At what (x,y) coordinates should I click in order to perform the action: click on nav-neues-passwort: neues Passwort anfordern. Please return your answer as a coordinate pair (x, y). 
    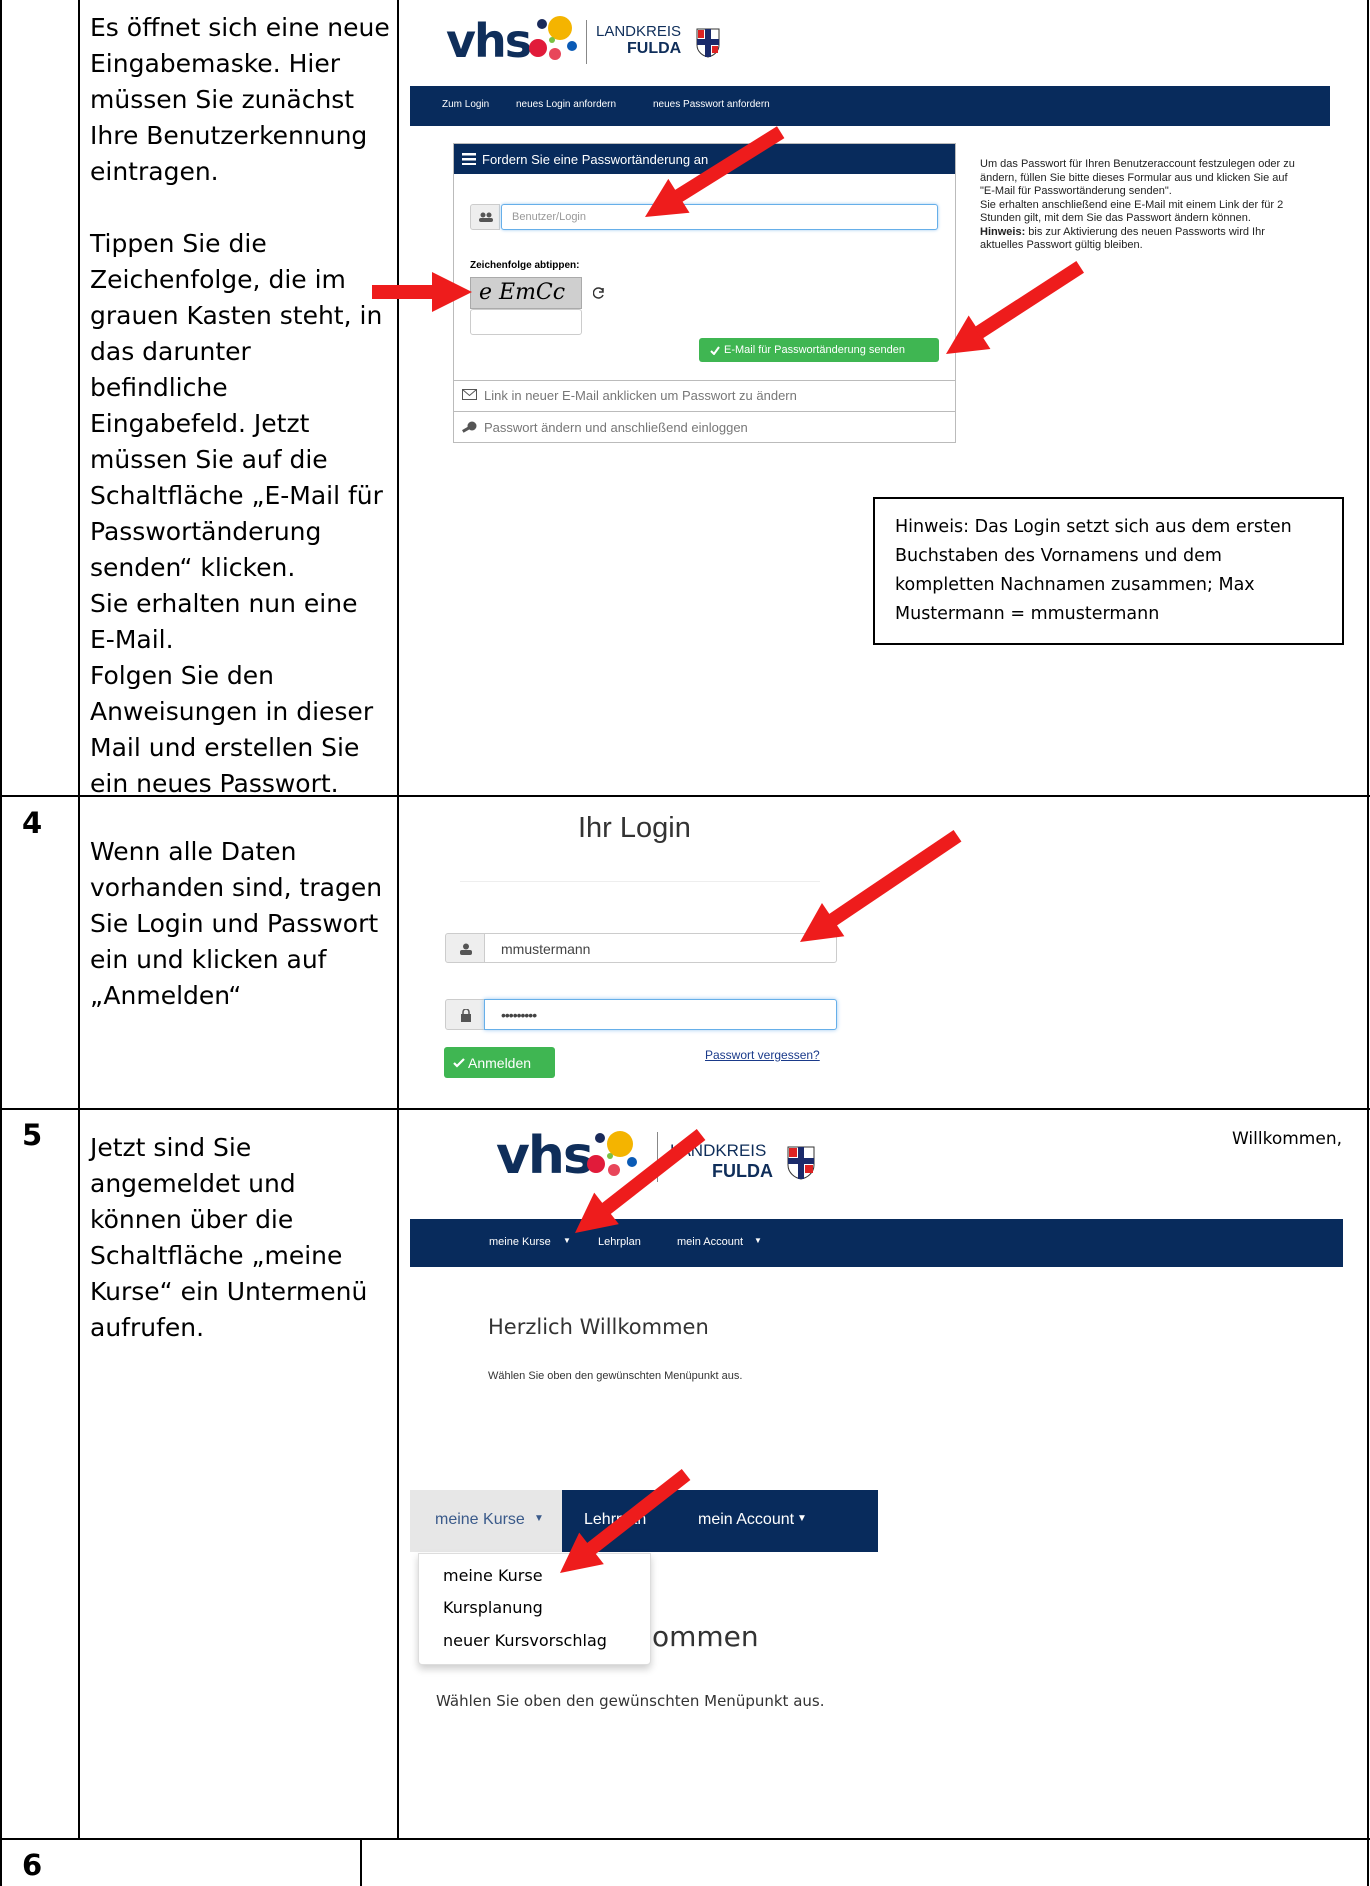
    Looking at the image, I should click on (711, 104).